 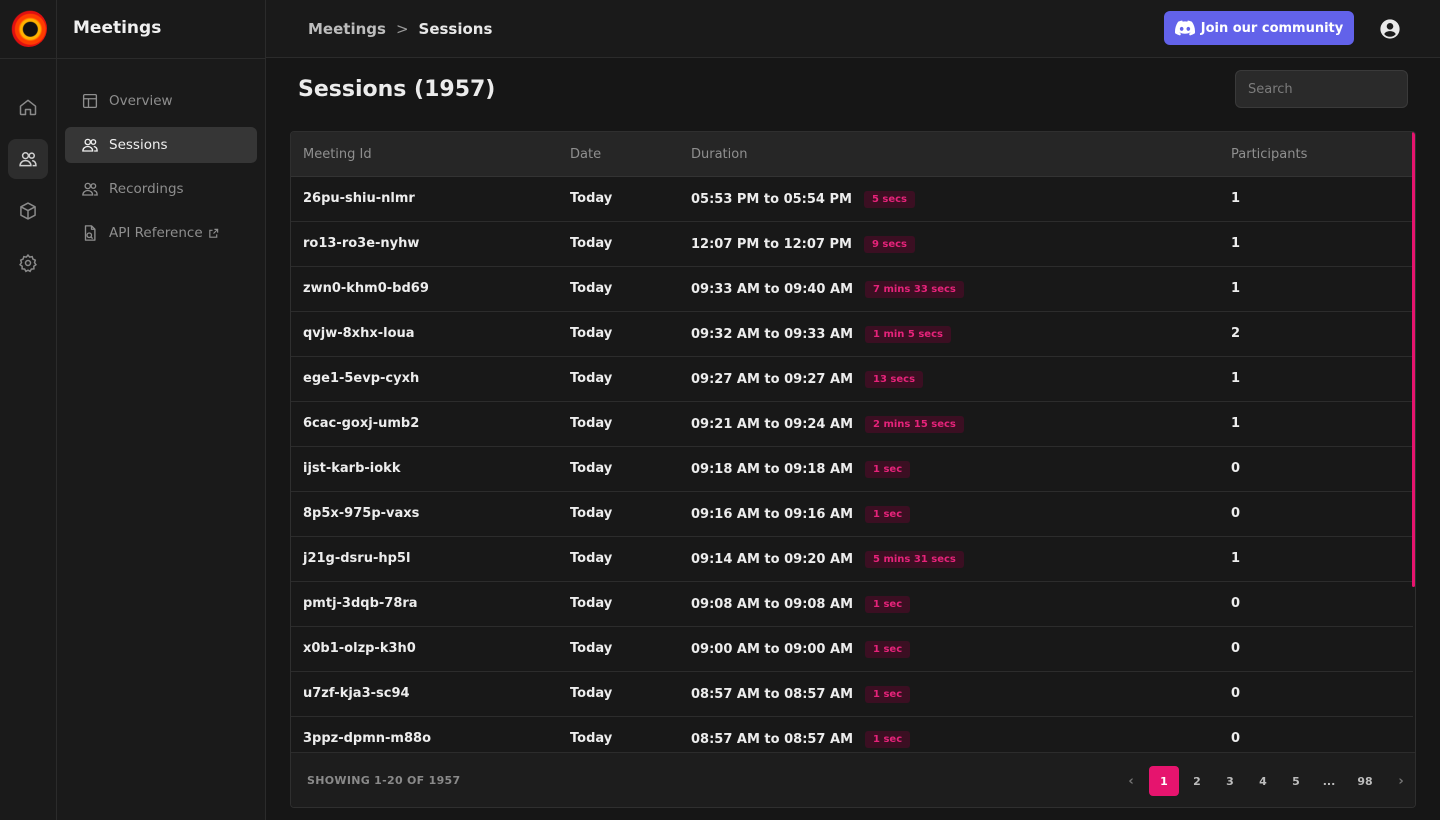 I want to click on page-button-1: 1, so click(x=1164, y=781).